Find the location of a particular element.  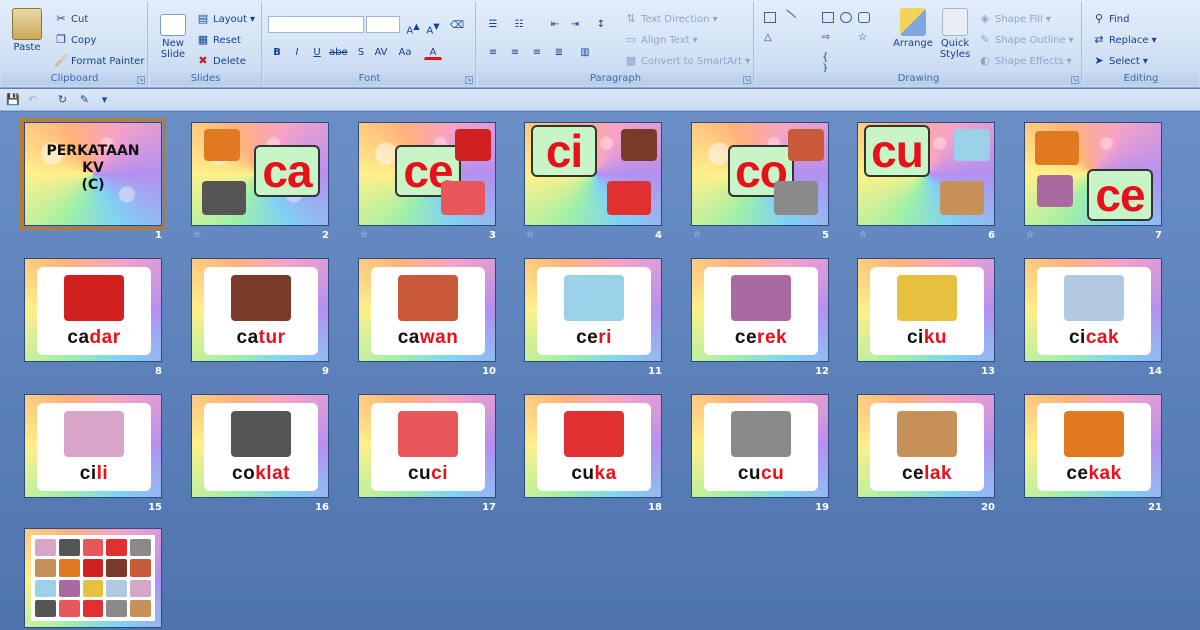

word-syllable-1: cu is located at coordinates (419, 473).